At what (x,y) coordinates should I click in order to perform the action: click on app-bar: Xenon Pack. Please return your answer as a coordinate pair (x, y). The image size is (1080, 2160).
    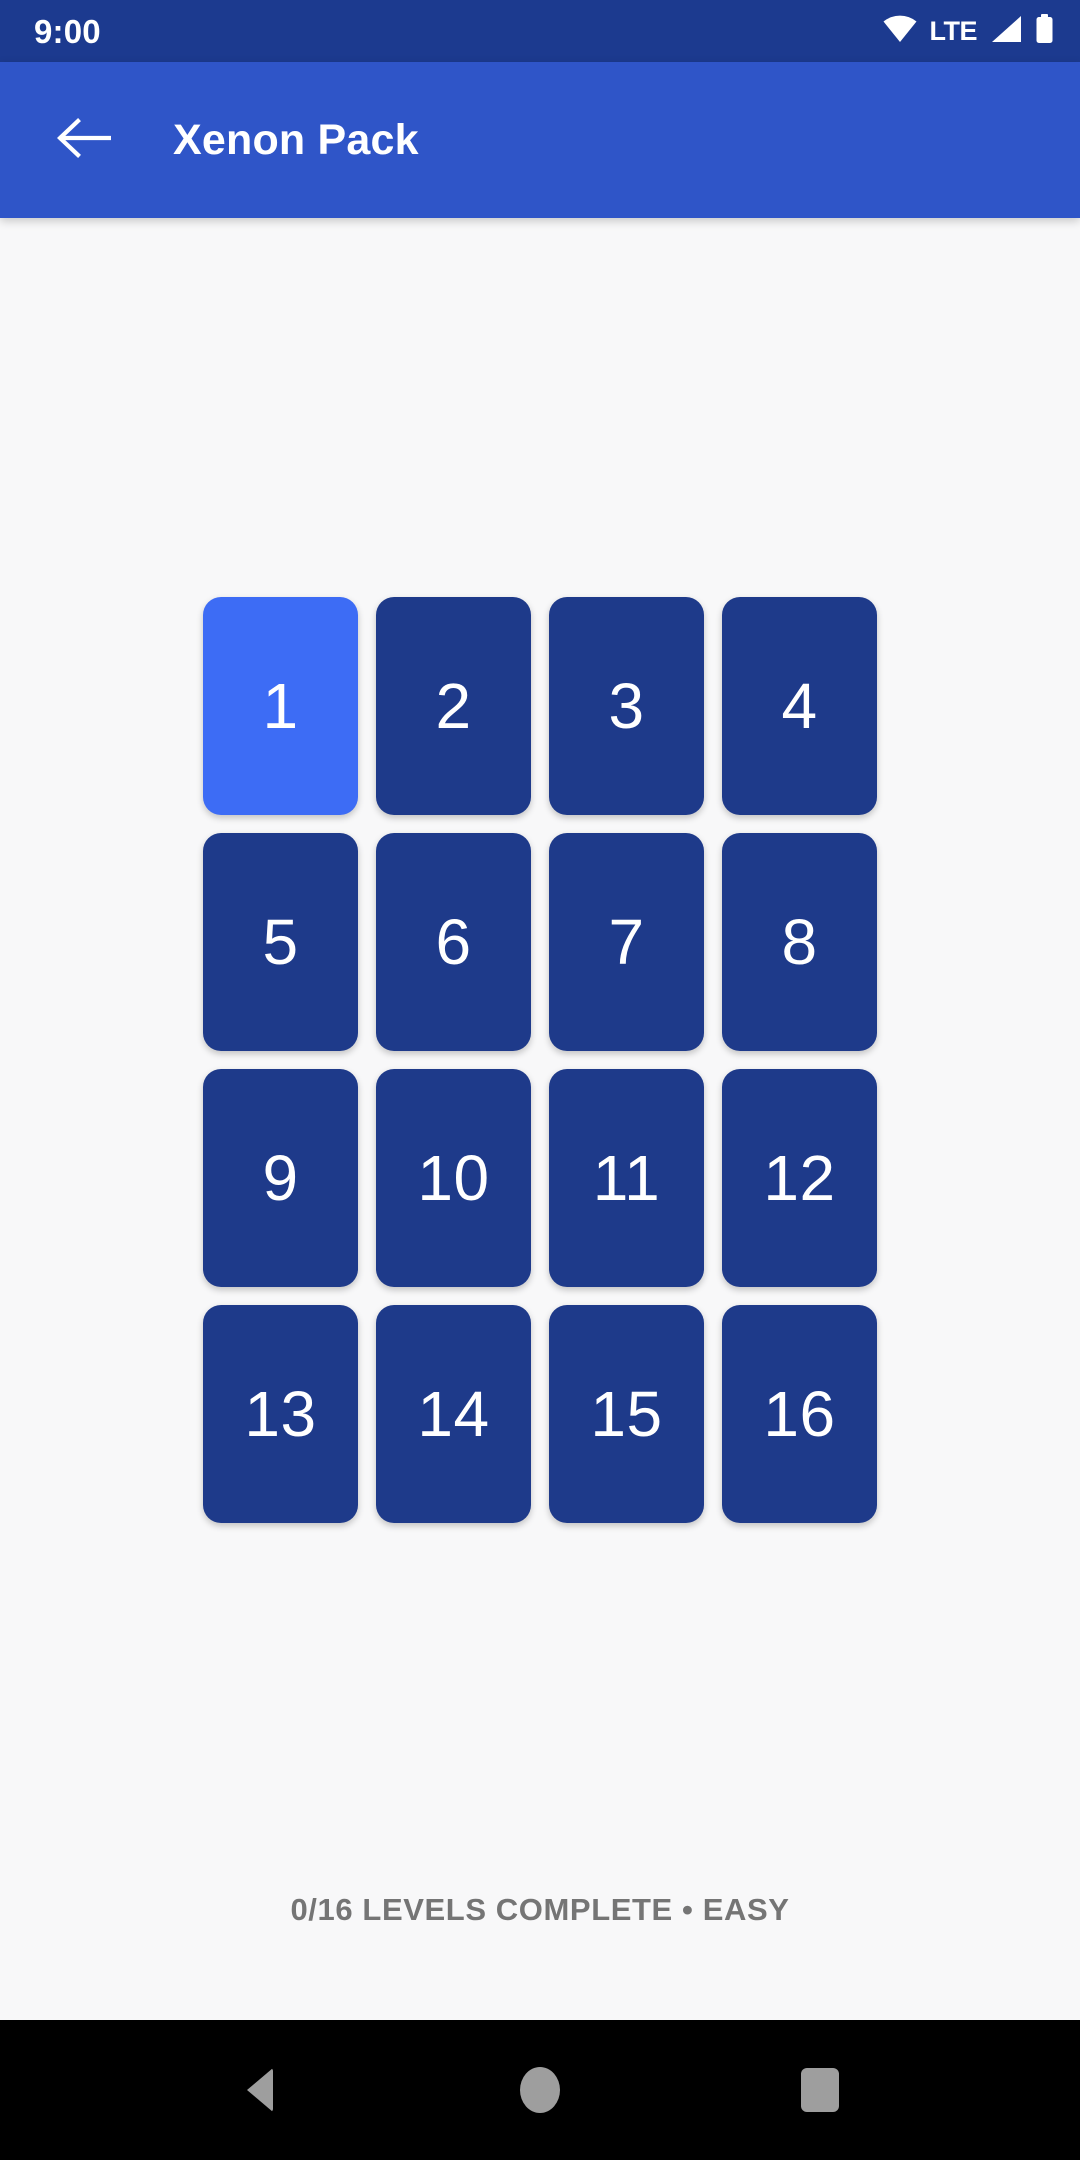
    Looking at the image, I should click on (540, 140).